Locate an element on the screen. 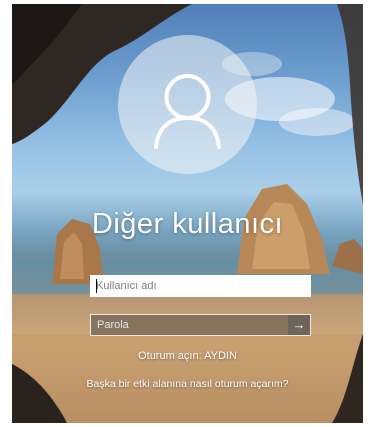 The width and height of the screenshot is (375, 427). user-avatar is located at coordinates (187, 104).